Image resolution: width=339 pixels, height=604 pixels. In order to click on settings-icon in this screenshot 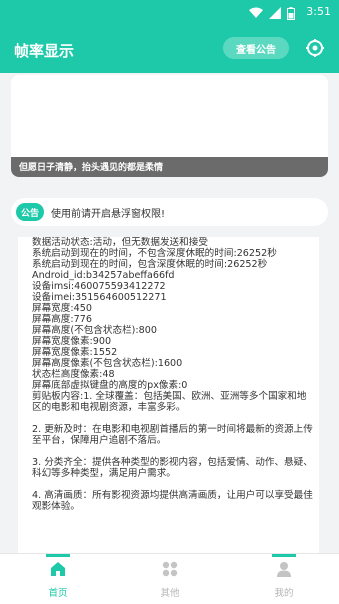, I will do `click(315, 48)`.